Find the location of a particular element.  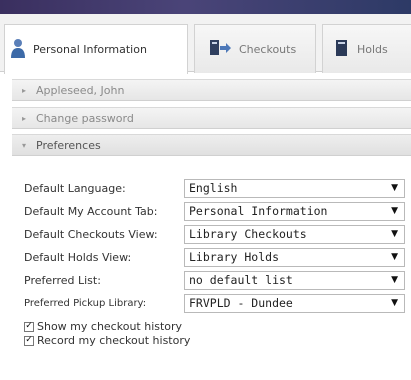

tab-personal-information: Personal Information is located at coordinates (96, 49).